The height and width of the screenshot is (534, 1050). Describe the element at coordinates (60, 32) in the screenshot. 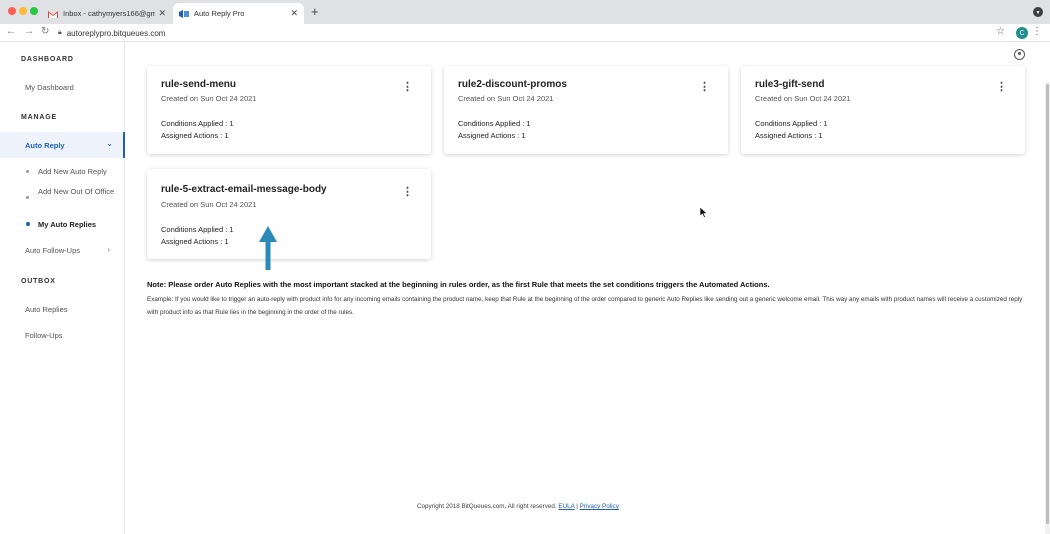

I see `lock-icon: 🔒︎` at that location.